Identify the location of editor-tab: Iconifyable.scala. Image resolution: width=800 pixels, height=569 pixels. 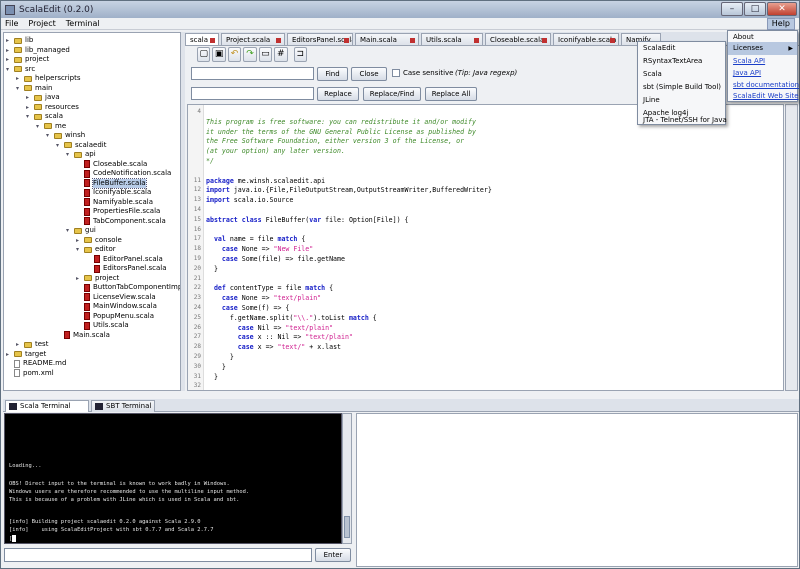
(586, 39).